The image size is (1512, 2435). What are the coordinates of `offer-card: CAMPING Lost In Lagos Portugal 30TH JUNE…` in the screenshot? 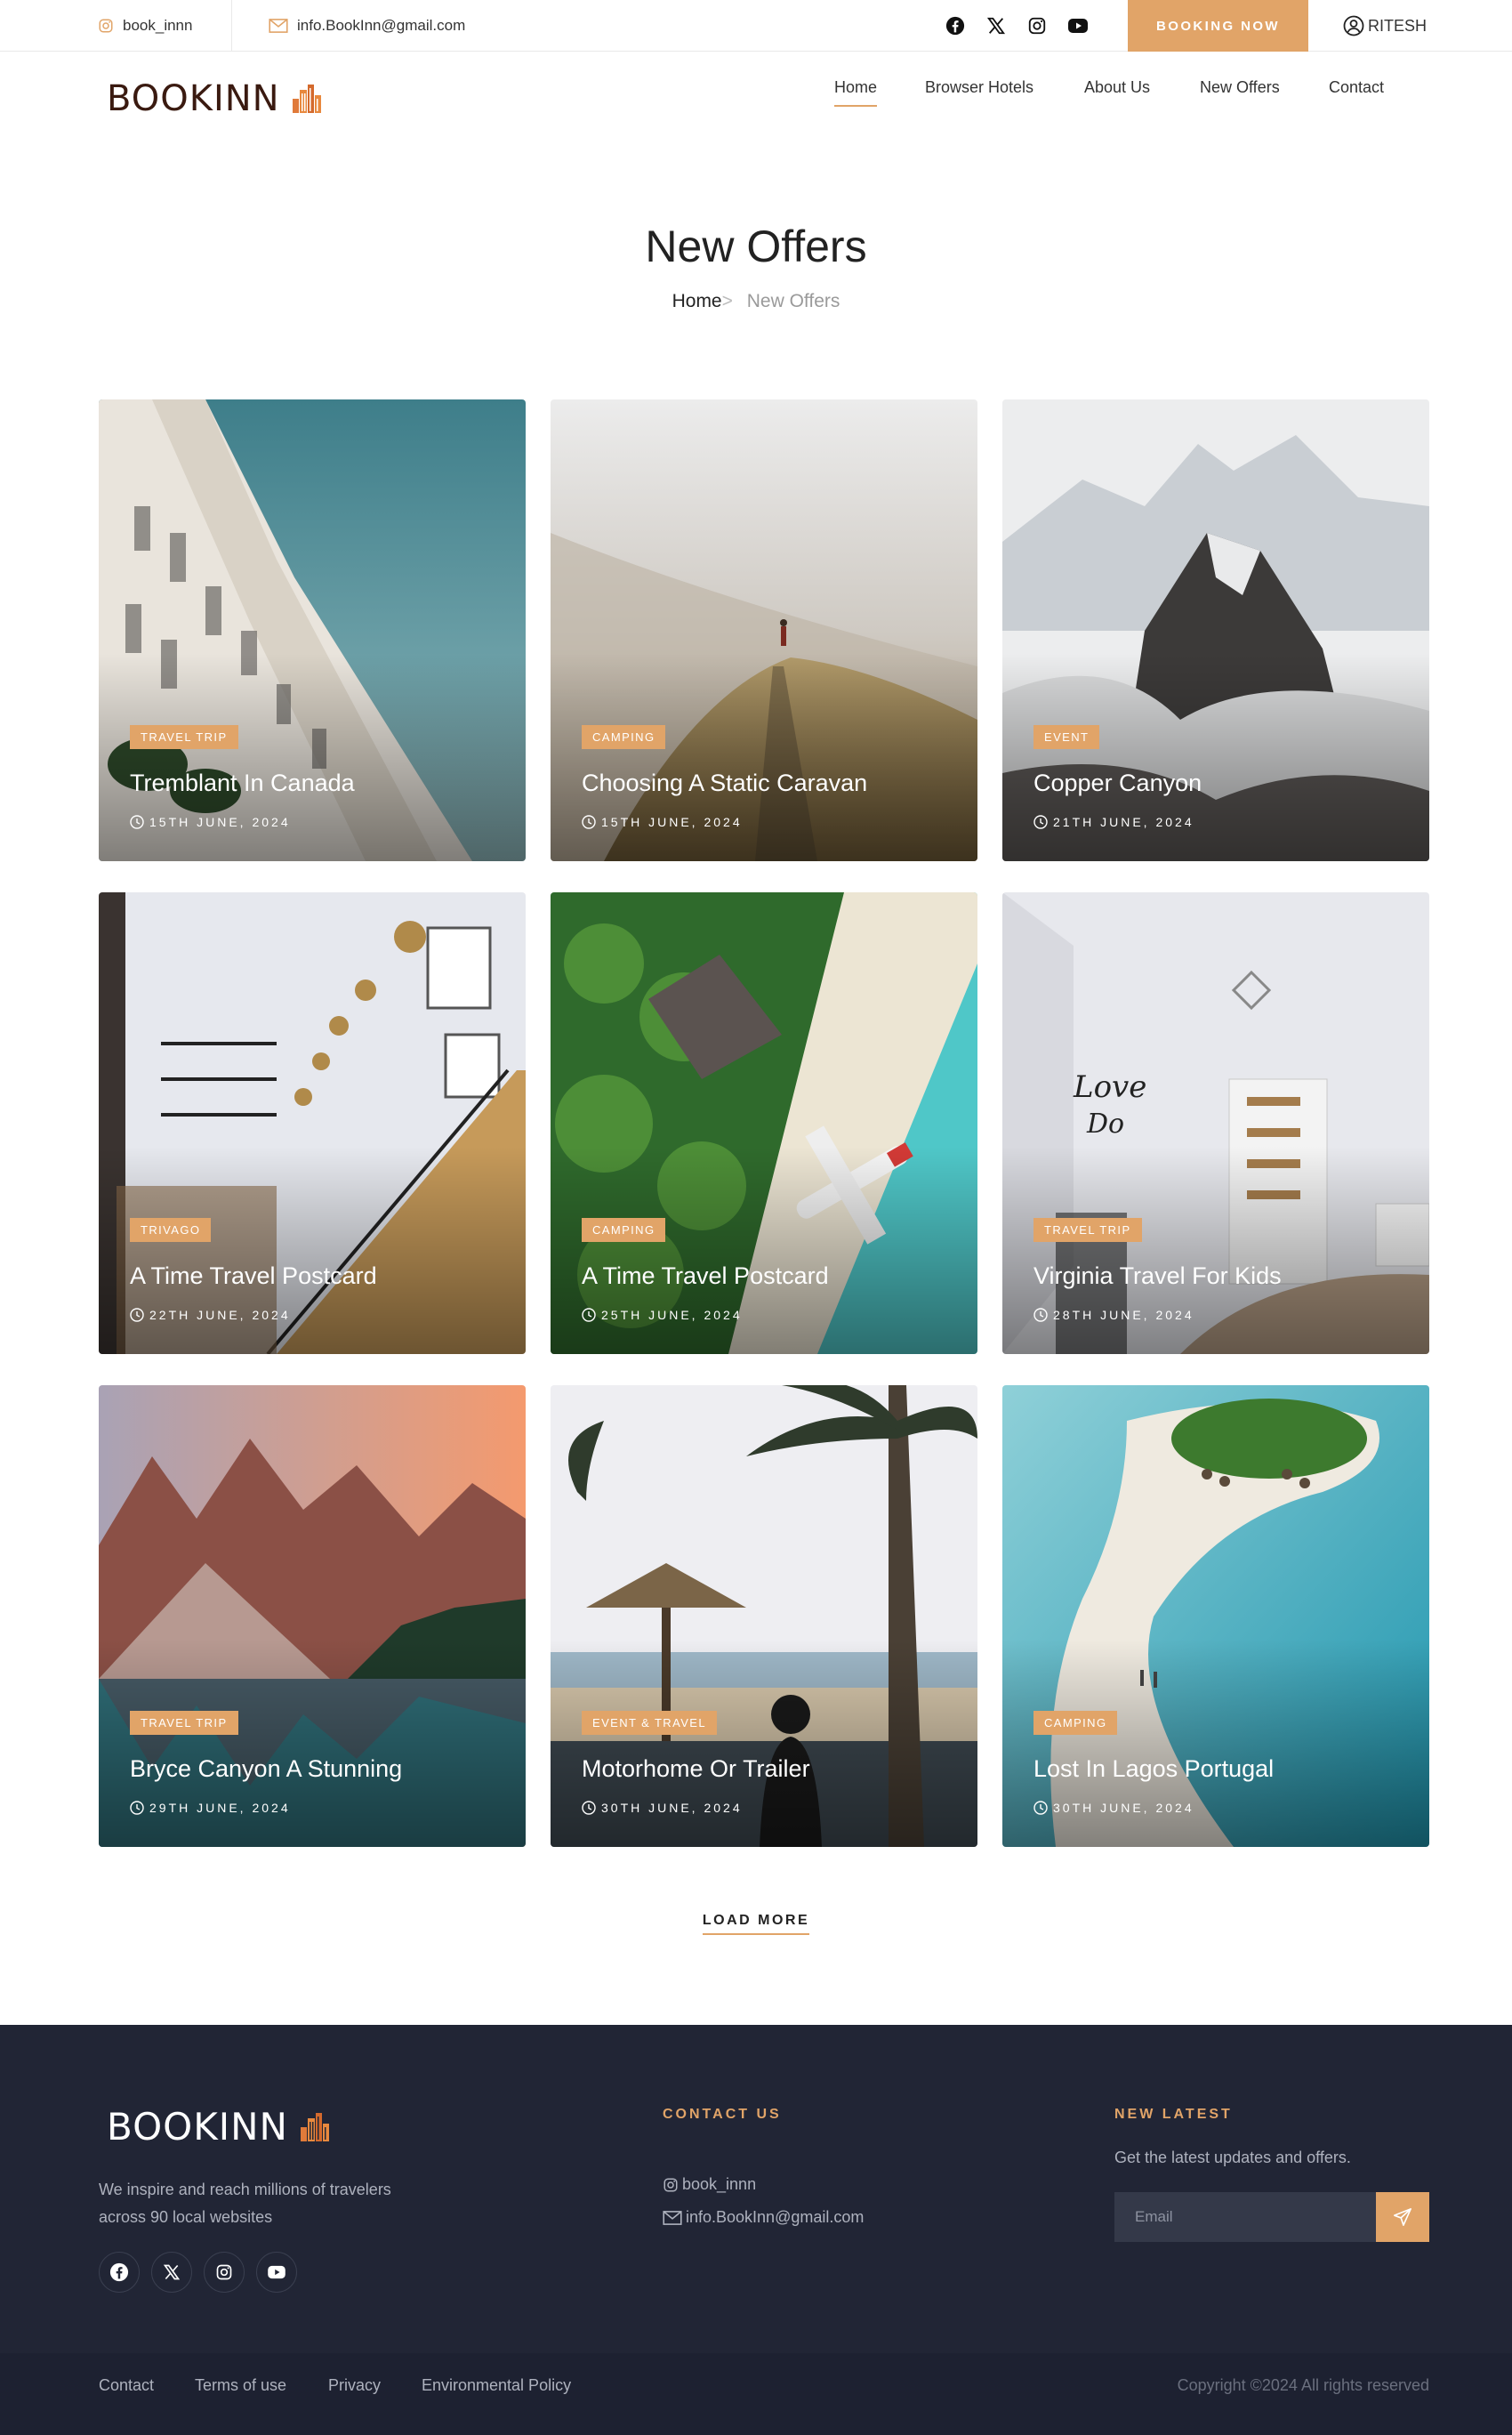 It's located at (1215, 1616).